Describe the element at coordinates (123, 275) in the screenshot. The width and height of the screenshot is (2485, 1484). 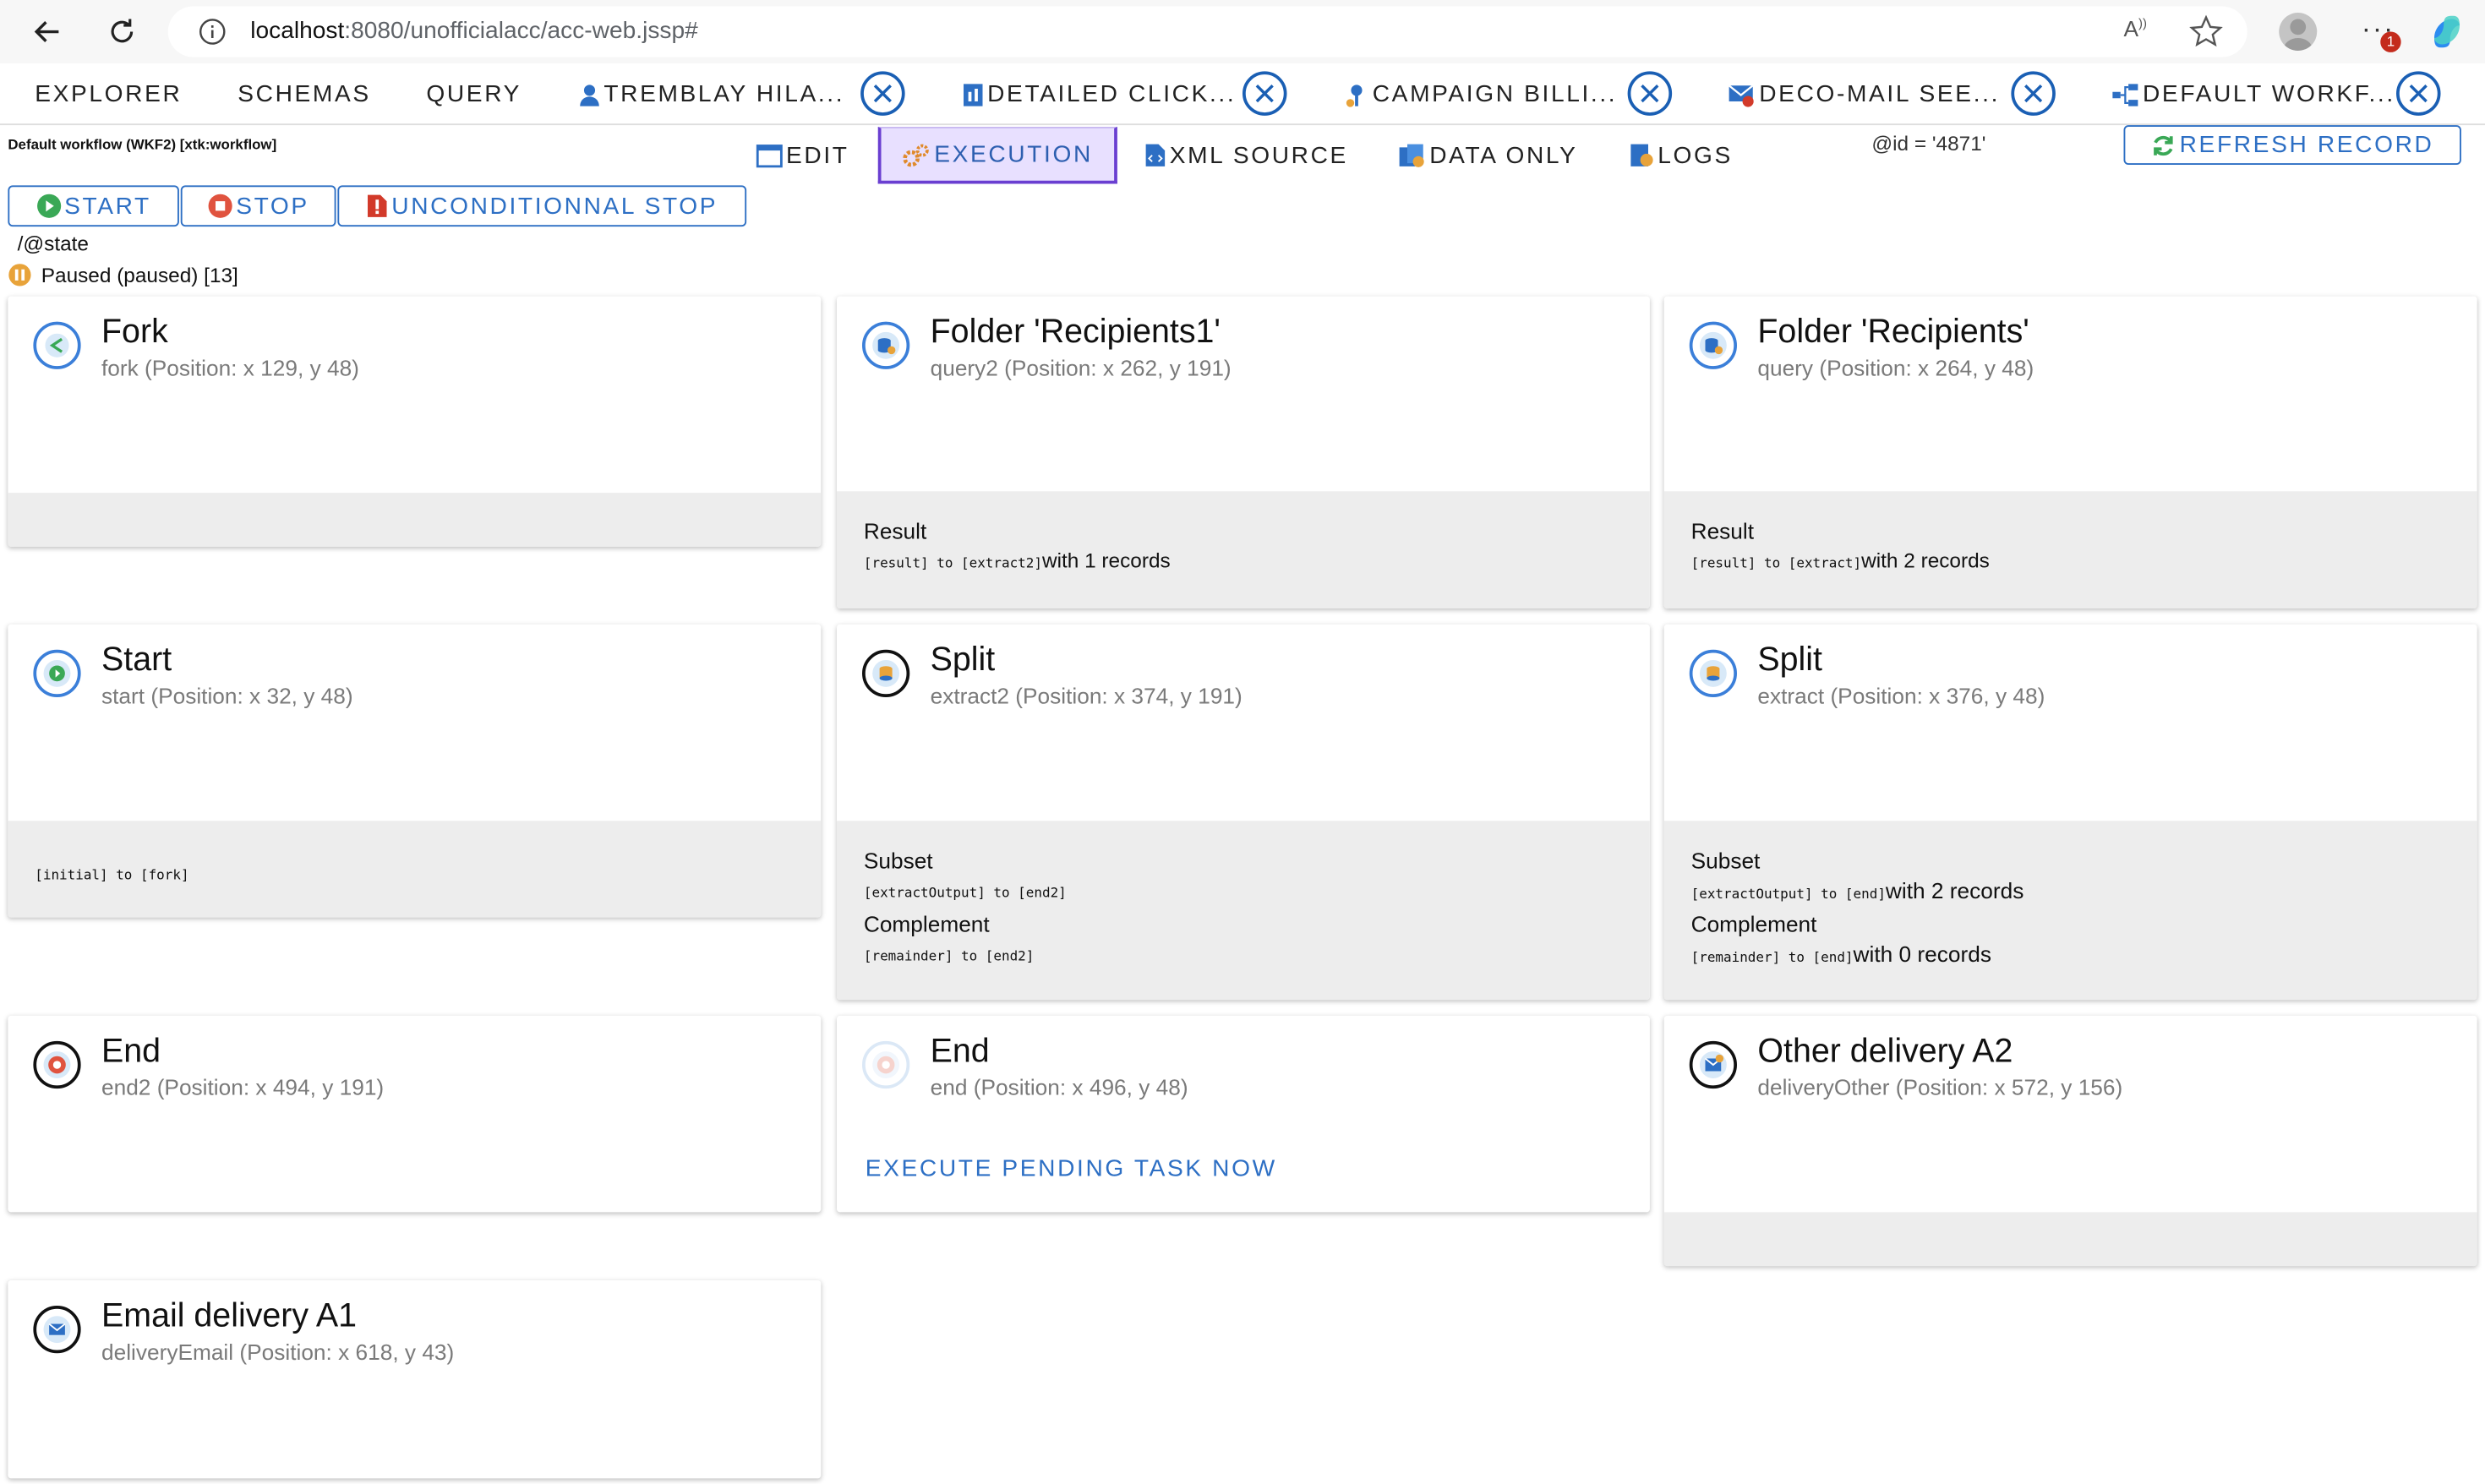
I see `workflow-status: Paused (paused) [13]` at that location.